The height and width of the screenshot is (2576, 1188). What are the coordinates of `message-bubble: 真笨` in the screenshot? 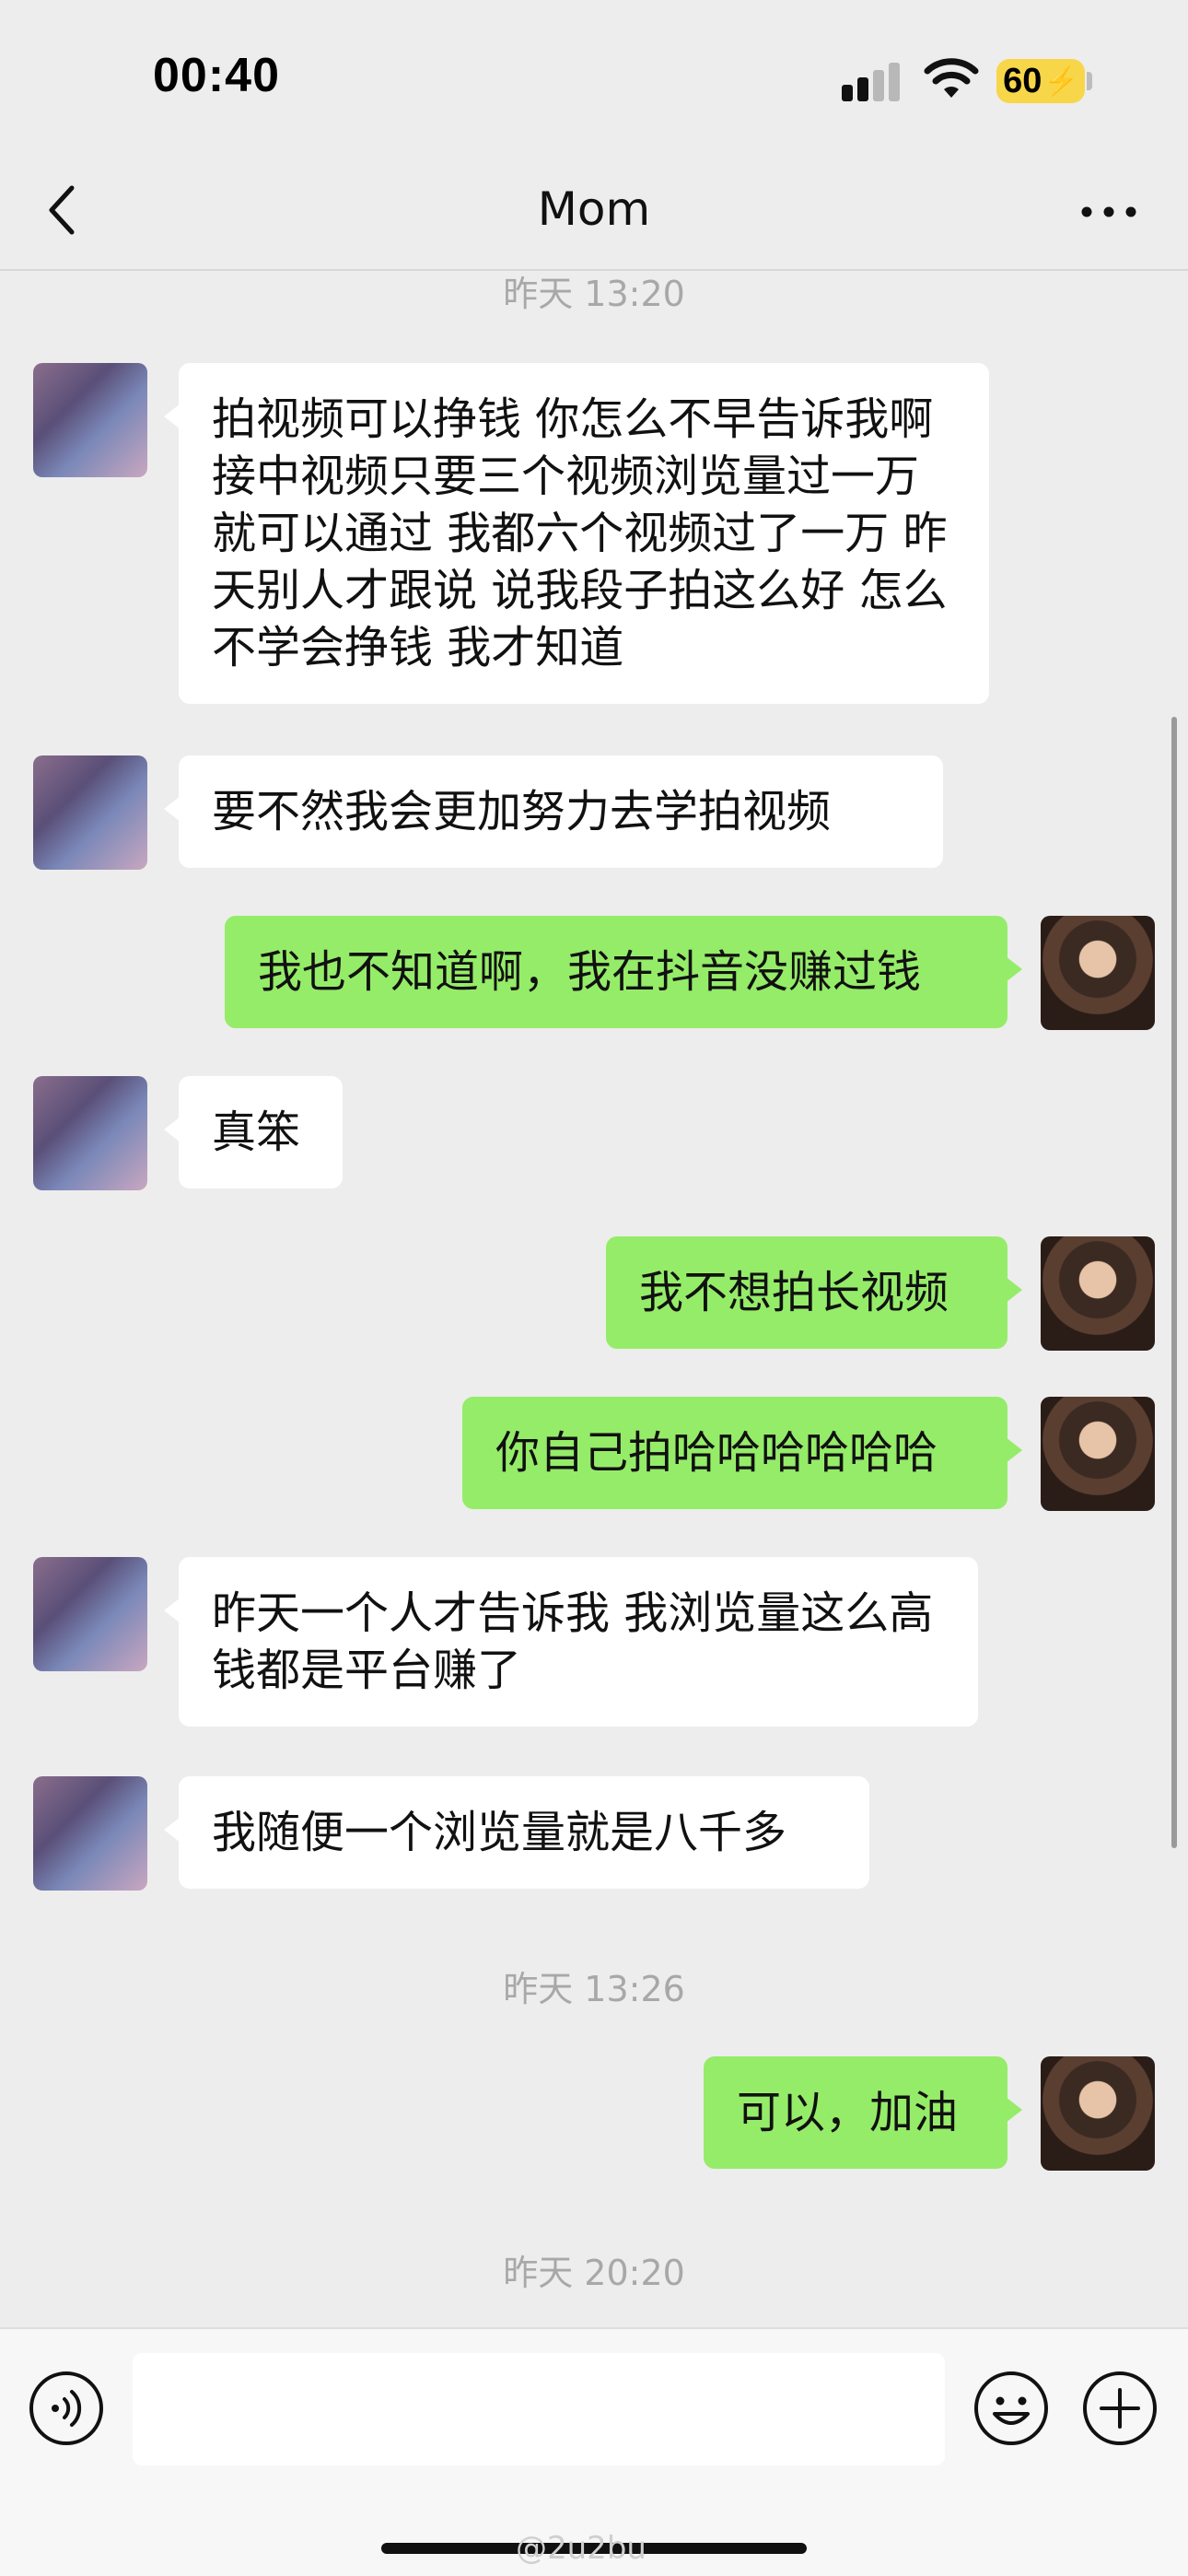 It's located at (253, 1132).